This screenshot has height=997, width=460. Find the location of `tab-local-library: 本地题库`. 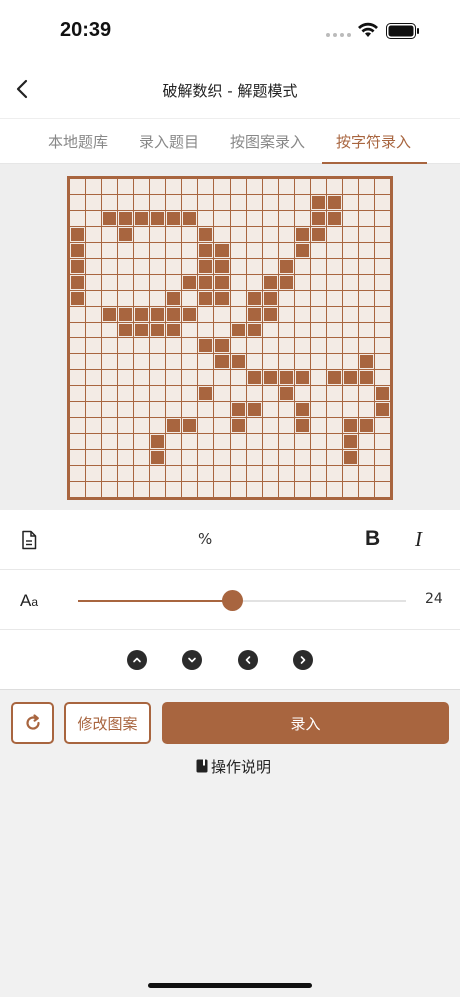

tab-local-library: 本地题库 is located at coordinates (78, 141).